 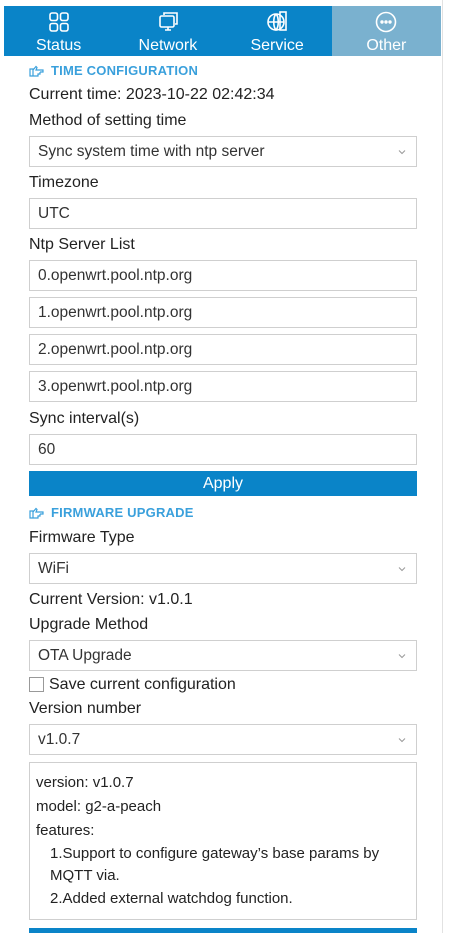 What do you see at coordinates (111, 599) in the screenshot?
I see `current-version: Current Version: v1.0.1` at bounding box center [111, 599].